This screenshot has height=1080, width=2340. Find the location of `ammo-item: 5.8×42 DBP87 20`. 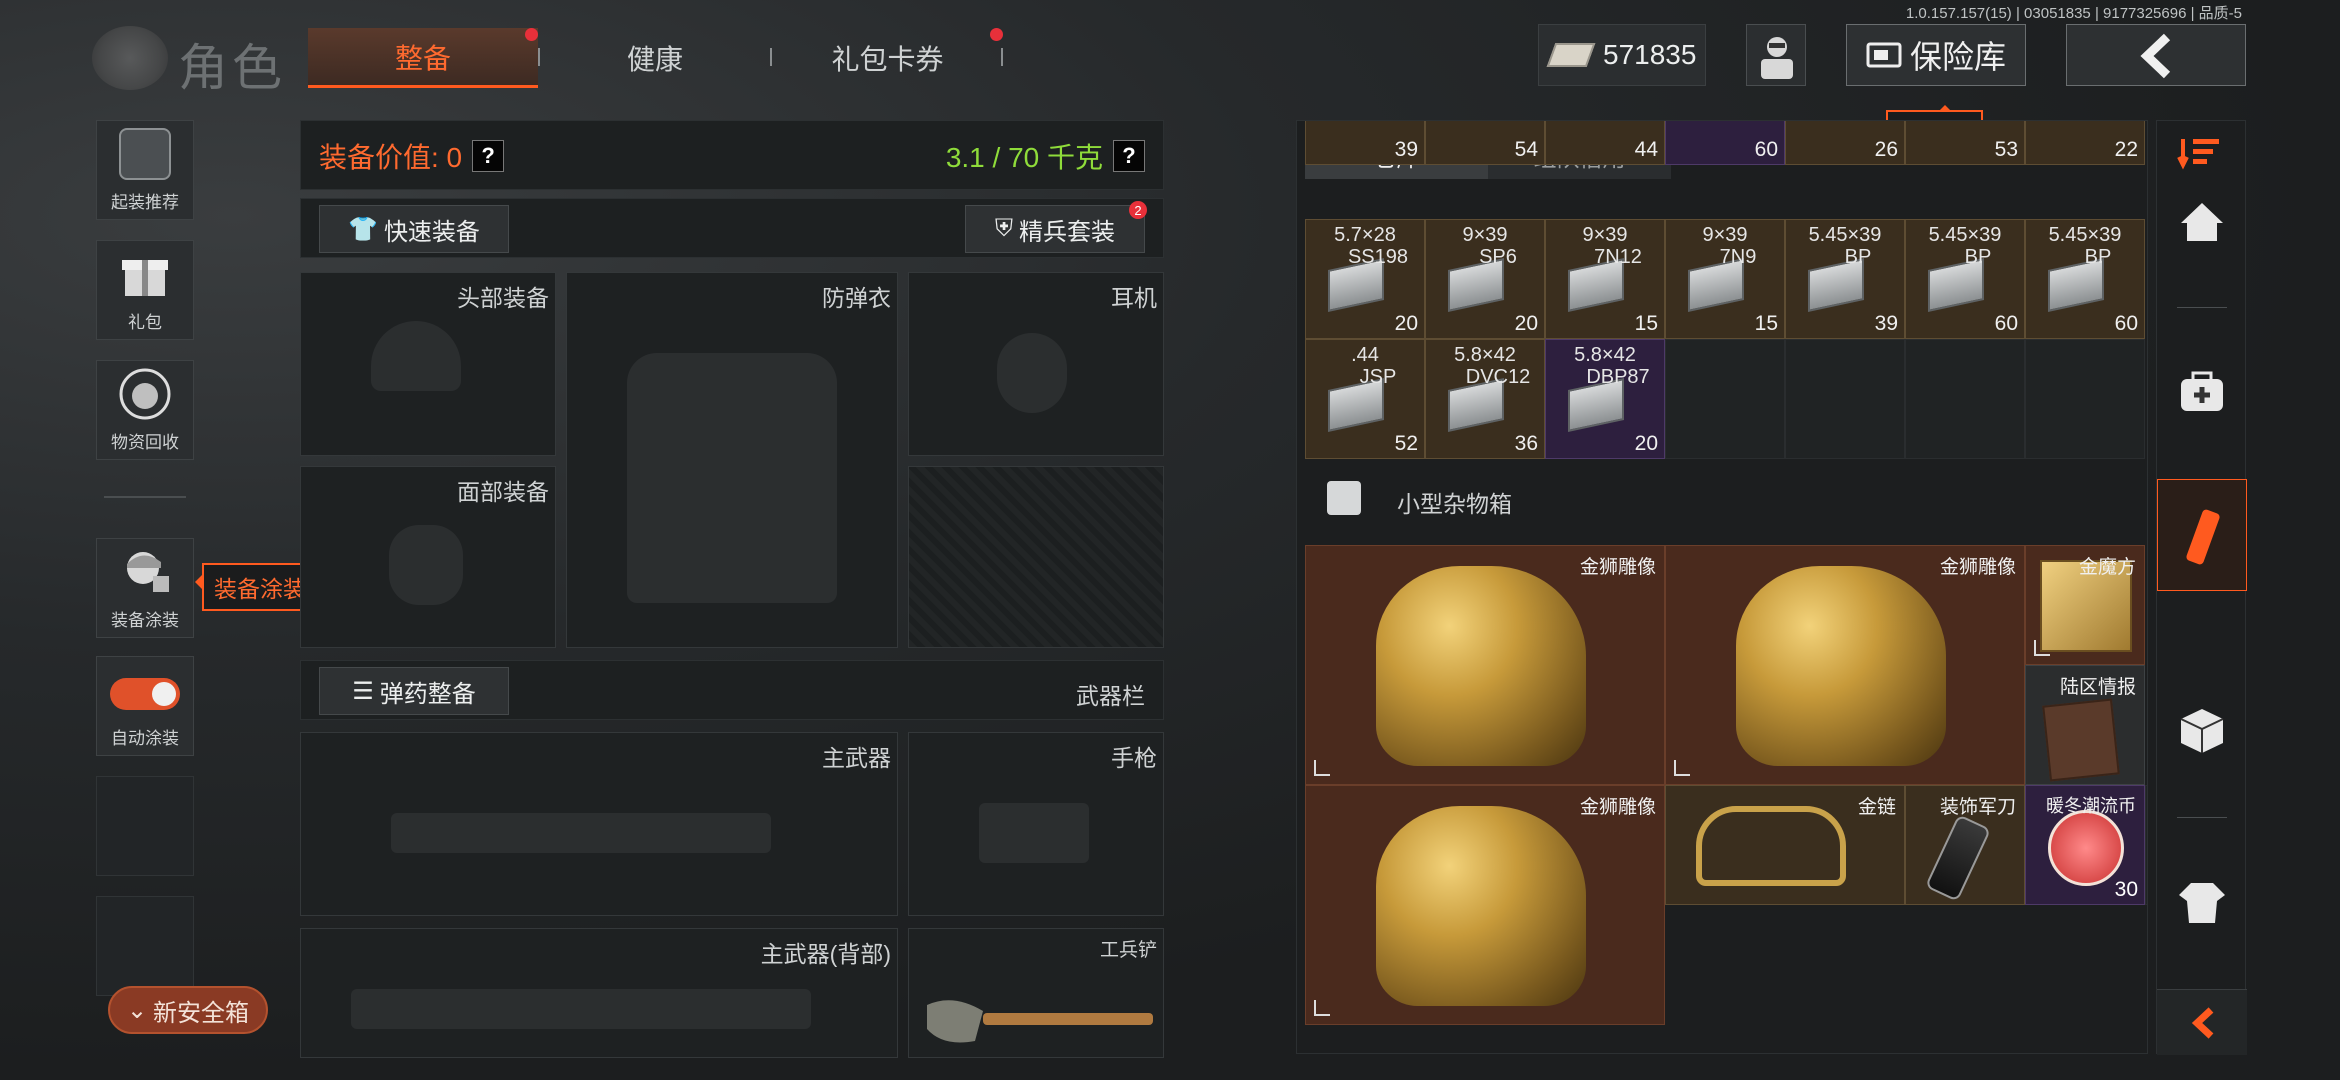

ammo-item: 5.8×42 DBP87 20 is located at coordinates (1605, 399).